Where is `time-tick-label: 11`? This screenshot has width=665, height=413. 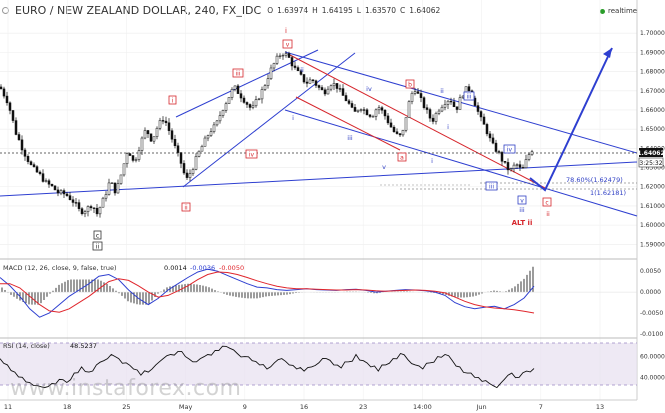
time-tick-label: 11 is located at coordinates (8, 407).